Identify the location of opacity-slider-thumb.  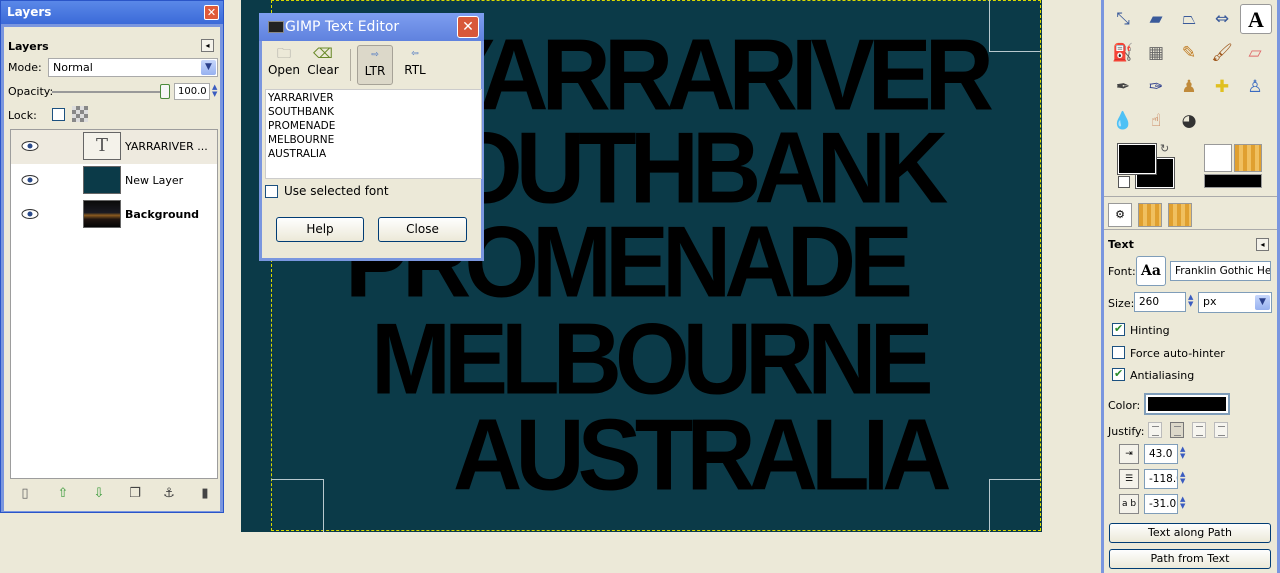
(165, 91).